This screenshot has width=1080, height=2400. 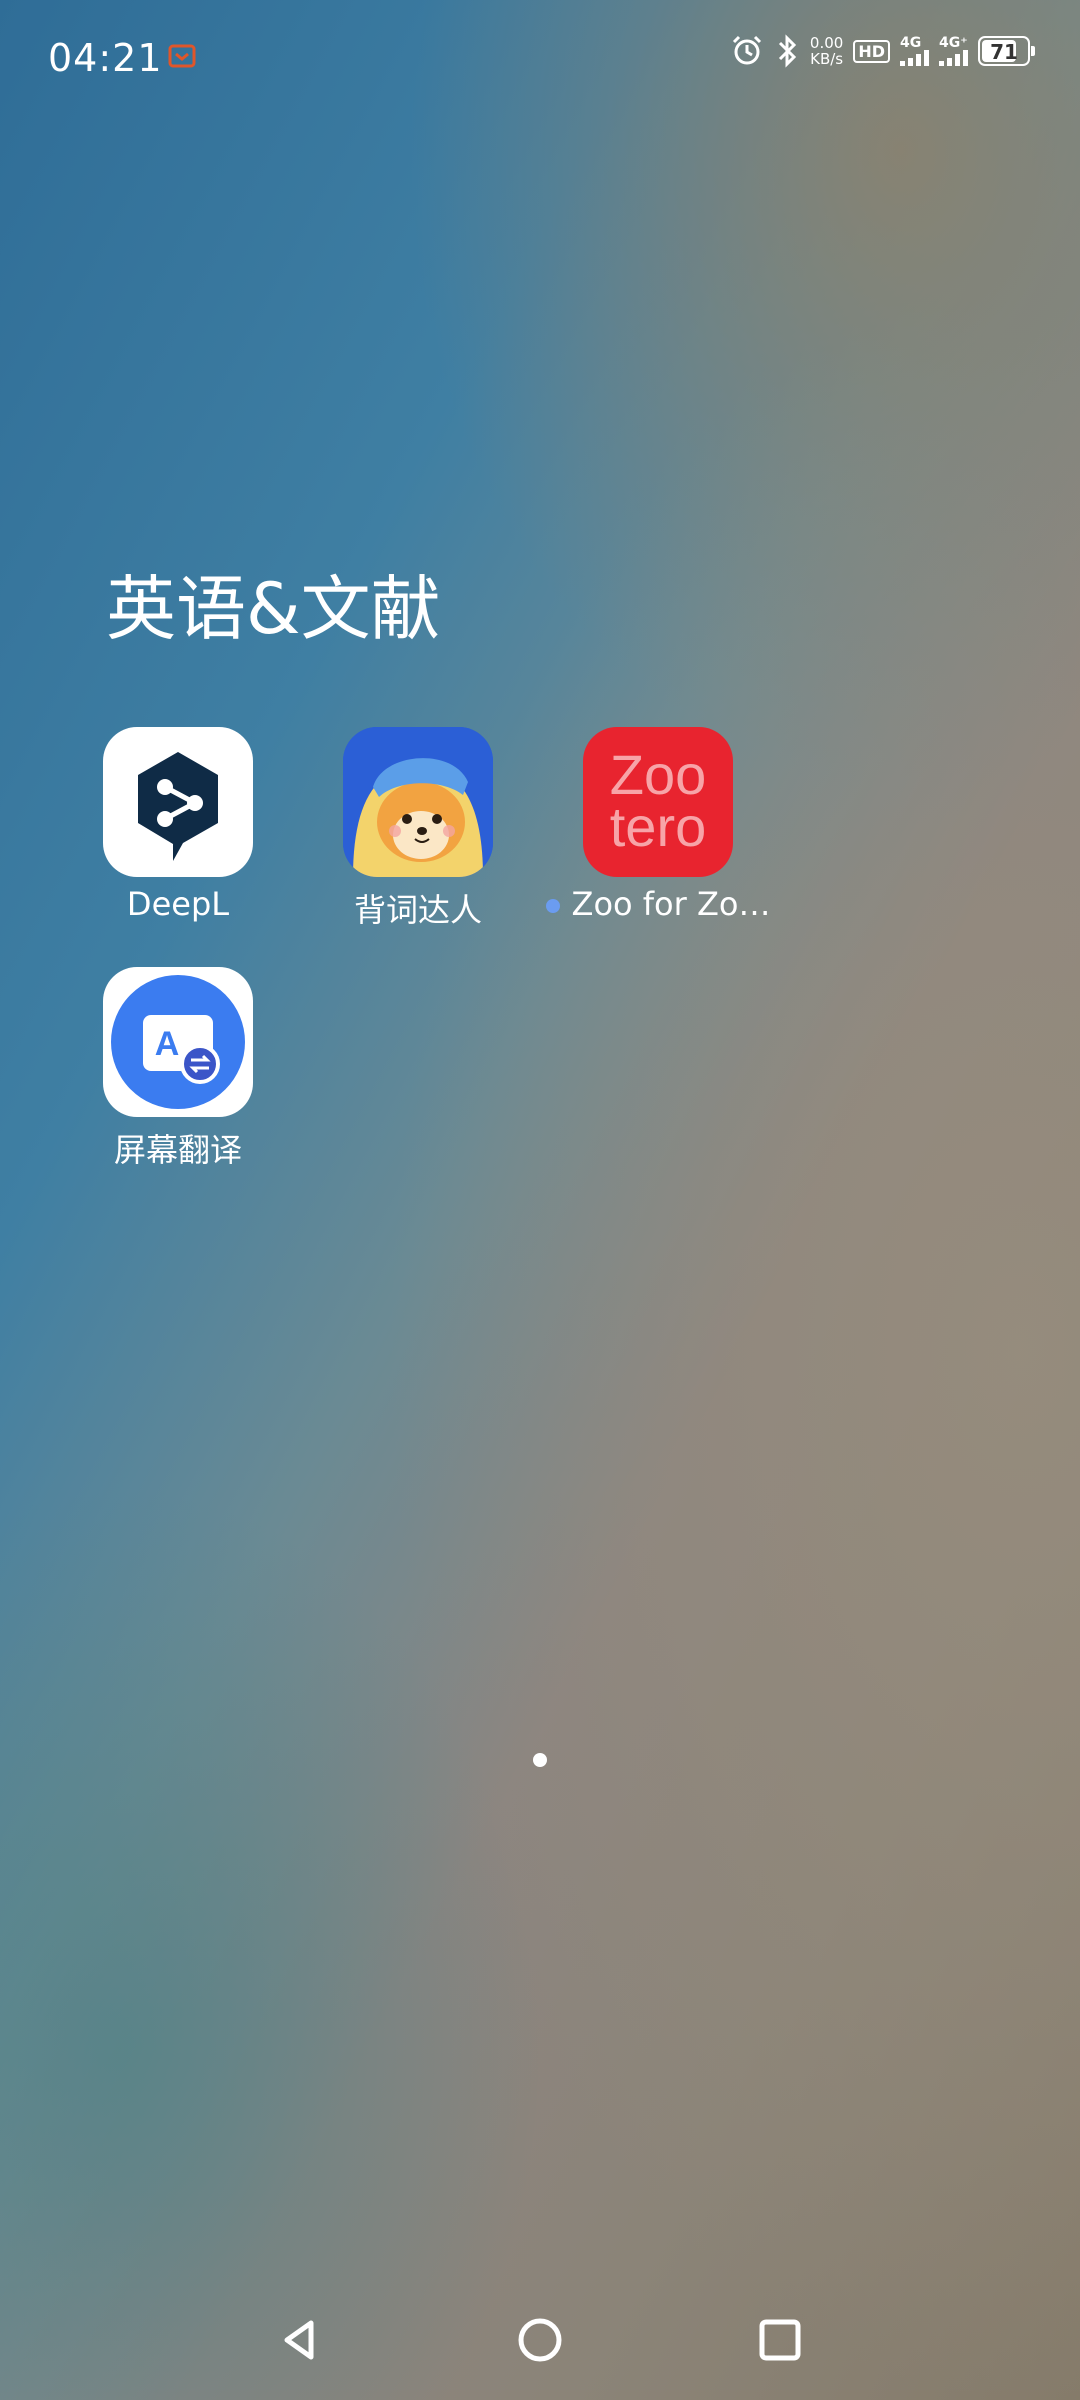 What do you see at coordinates (787, 51) in the screenshot?
I see `bluetooth-icon` at bounding box center [787, 51].